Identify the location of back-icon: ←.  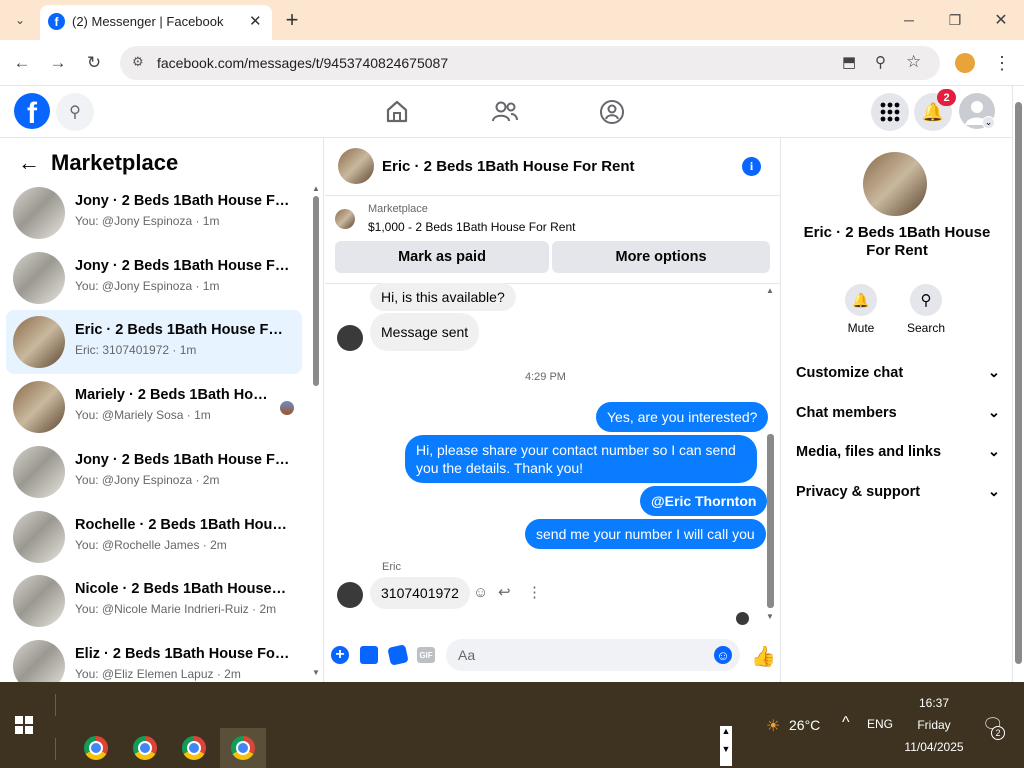
(22, 63).